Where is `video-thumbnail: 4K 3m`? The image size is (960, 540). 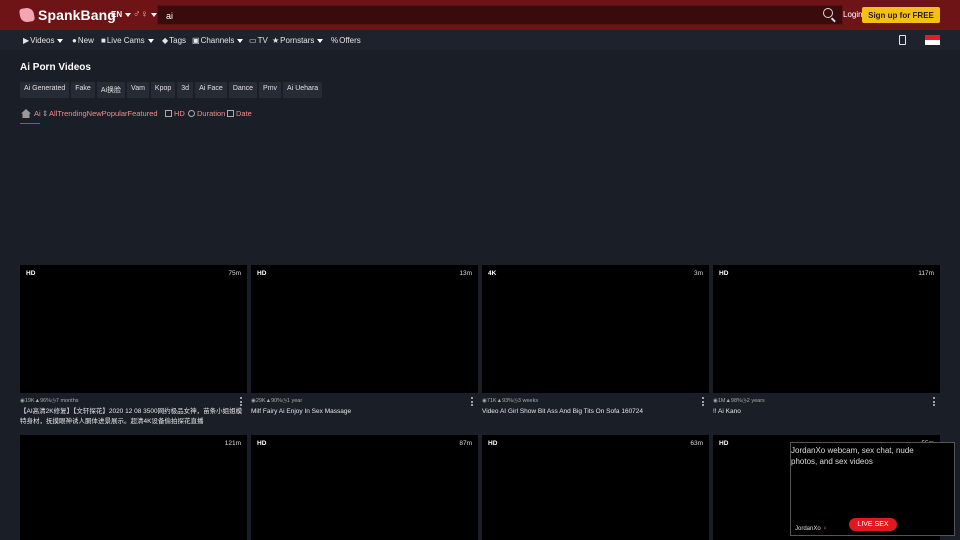
video-thumbnail: 4K 3m is located at coordinates (595, 329).